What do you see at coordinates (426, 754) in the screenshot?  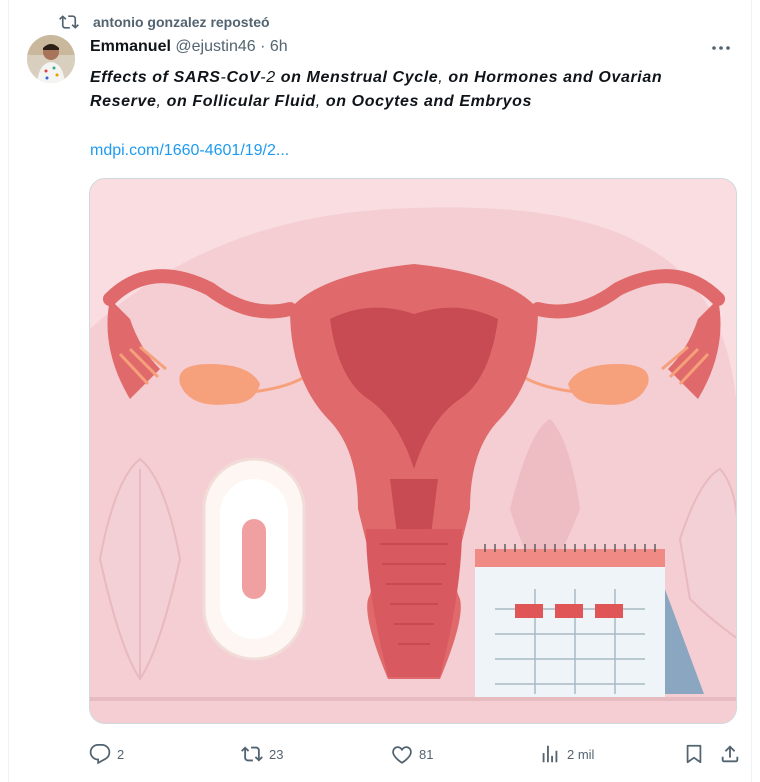 I see `like-count: 81` at bounding box center [426, 754].